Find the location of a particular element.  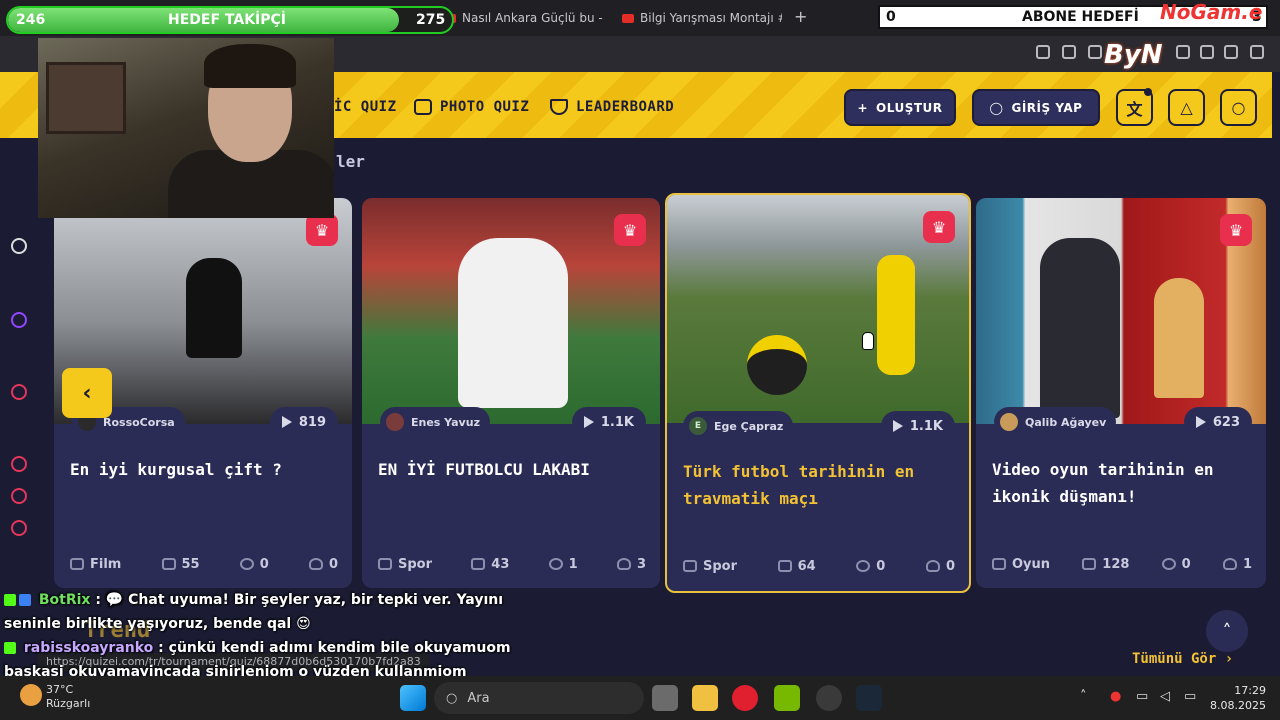

see-all-link: Tümünü Gör › is located at coordinates (1182, 659).